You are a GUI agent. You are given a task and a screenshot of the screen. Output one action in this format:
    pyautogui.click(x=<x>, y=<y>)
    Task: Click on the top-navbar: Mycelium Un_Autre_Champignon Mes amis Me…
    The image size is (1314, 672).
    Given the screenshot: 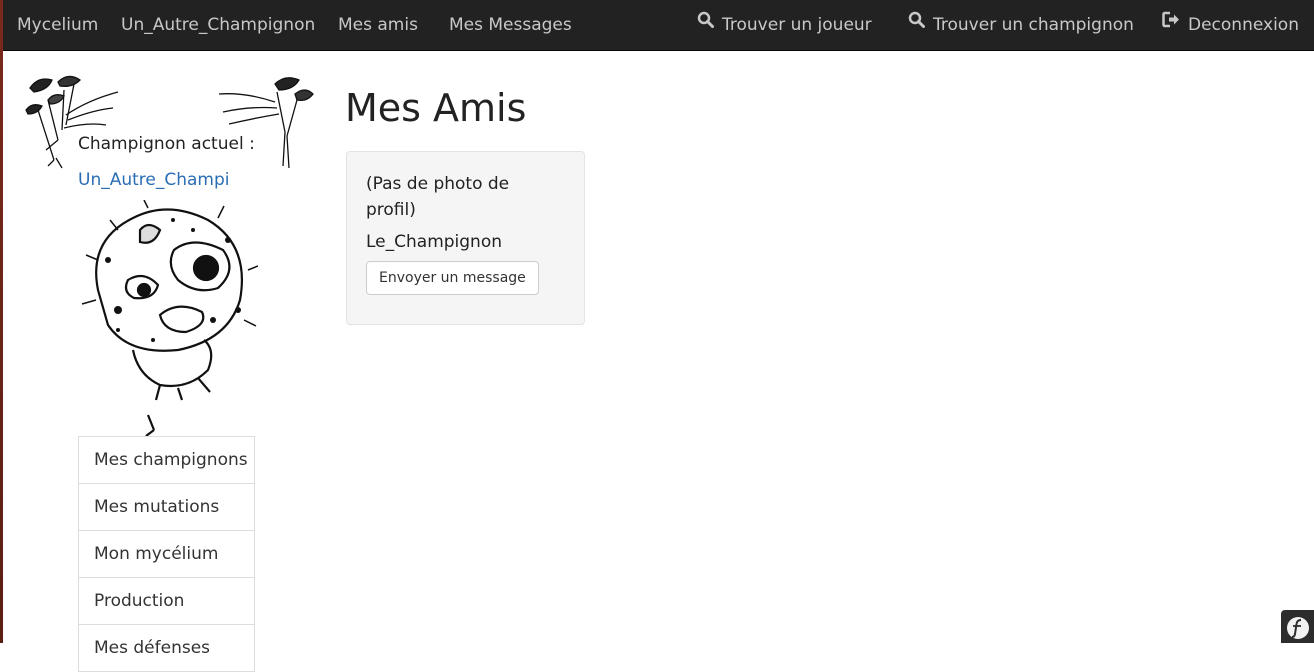 What is the action you would take?
    pyautogui.click(x=658, y=25)
    